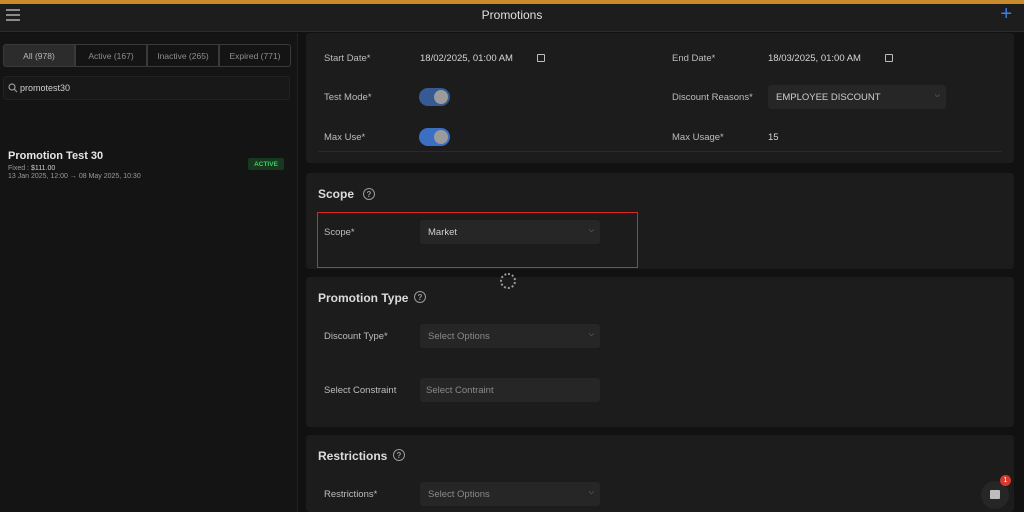 This screenshot has width=1024, height=512. I want to click on divider, so click(660, 151).